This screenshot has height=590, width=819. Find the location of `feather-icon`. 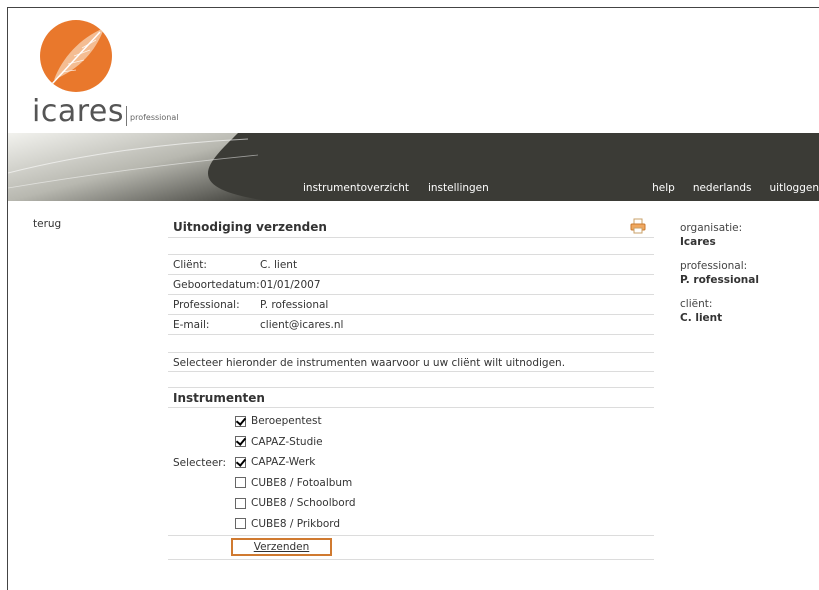

feather-icon is located at coordinates (76, 56).